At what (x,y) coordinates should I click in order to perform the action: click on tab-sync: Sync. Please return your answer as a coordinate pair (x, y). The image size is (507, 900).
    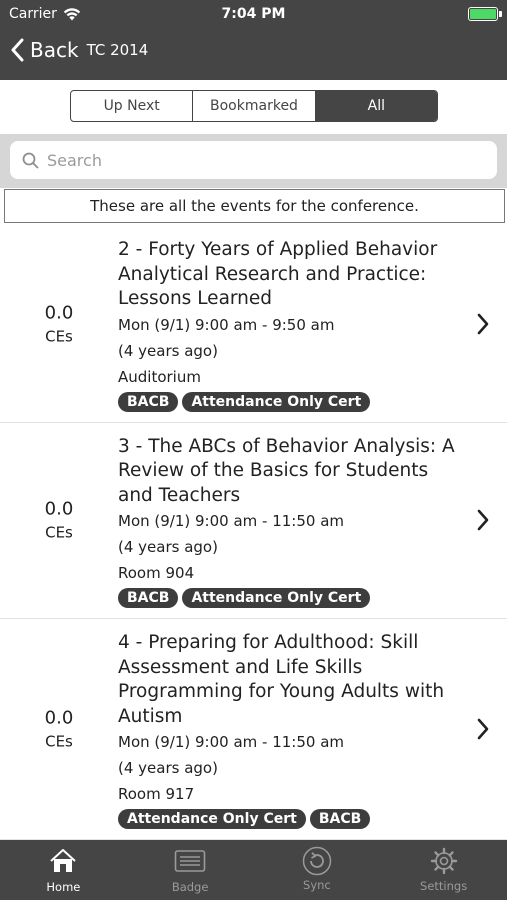
    Looking at the image, I should click on (317, 870).